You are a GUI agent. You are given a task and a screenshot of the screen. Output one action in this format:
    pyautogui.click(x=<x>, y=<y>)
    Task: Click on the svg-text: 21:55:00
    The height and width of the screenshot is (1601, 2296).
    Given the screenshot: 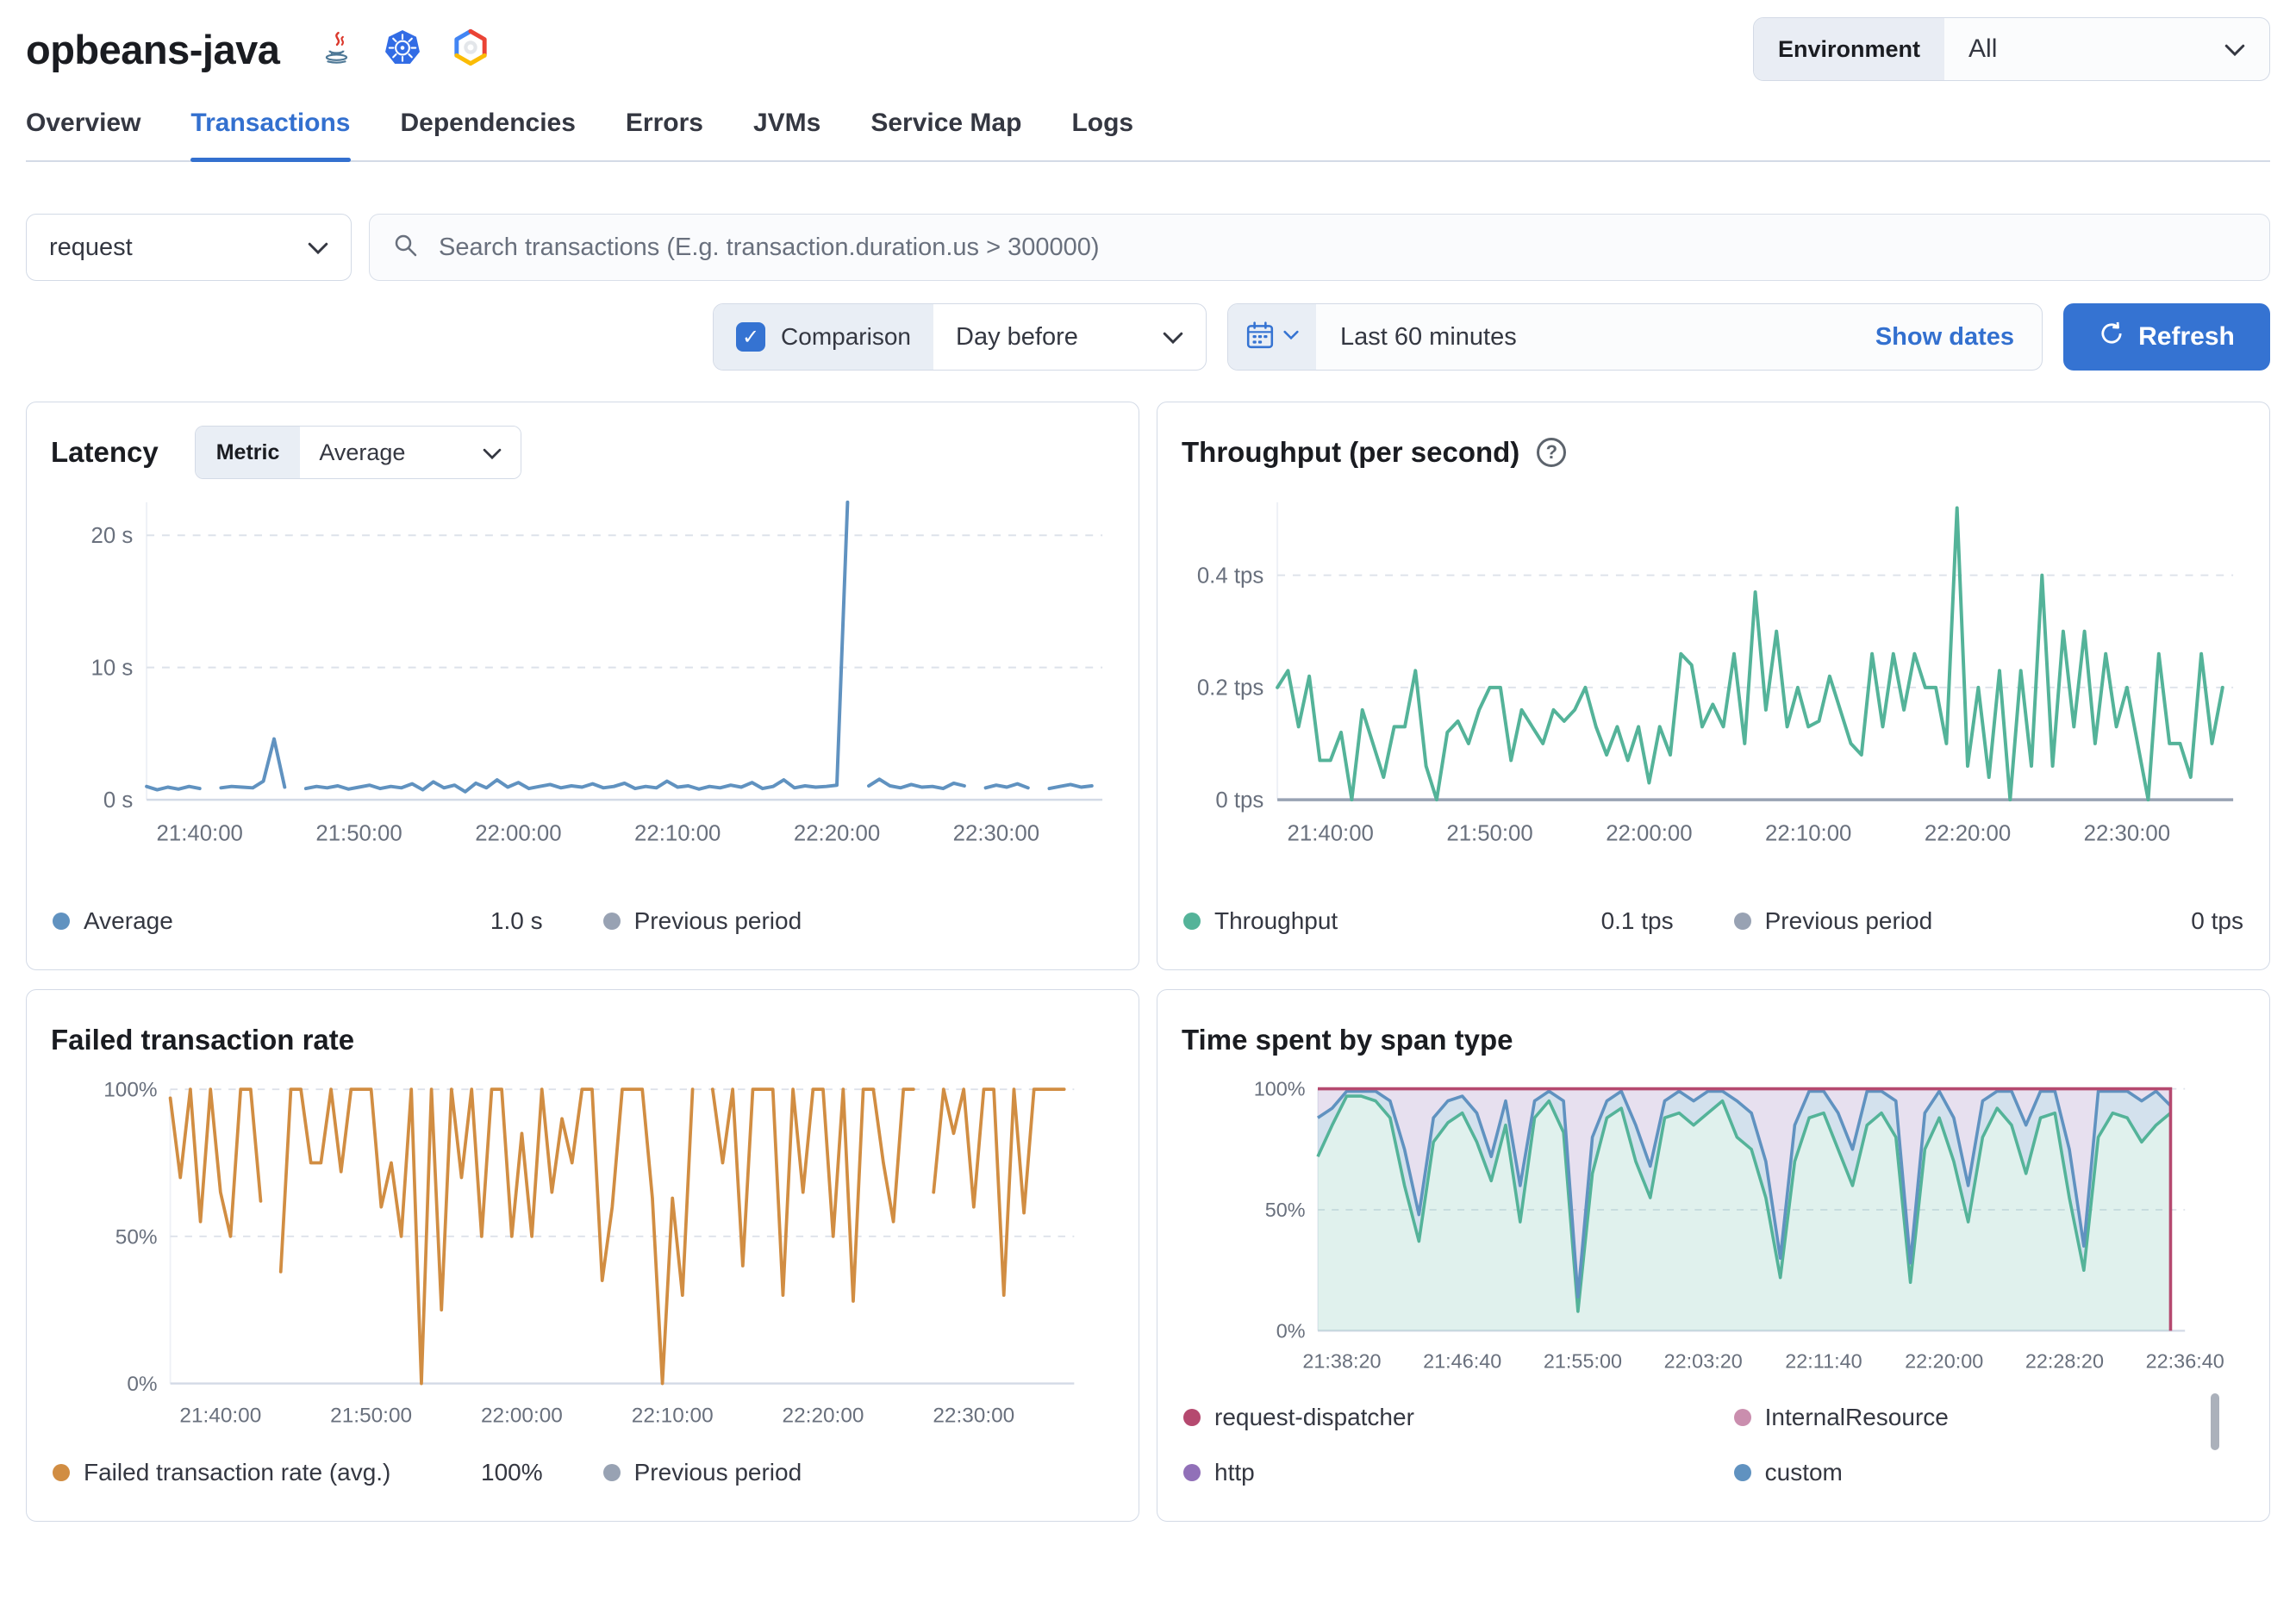 What is the action you would take?
    pyautogui.click(x=1583, y=1361)
    